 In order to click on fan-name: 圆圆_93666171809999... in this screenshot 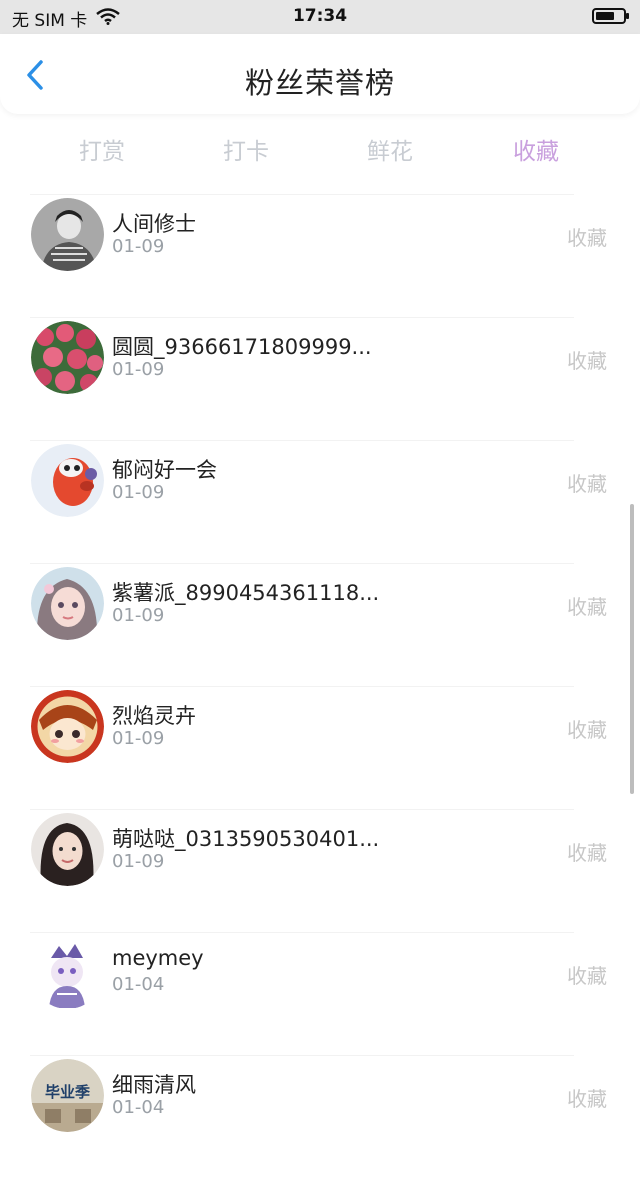, I will do `click(242, 347)`.